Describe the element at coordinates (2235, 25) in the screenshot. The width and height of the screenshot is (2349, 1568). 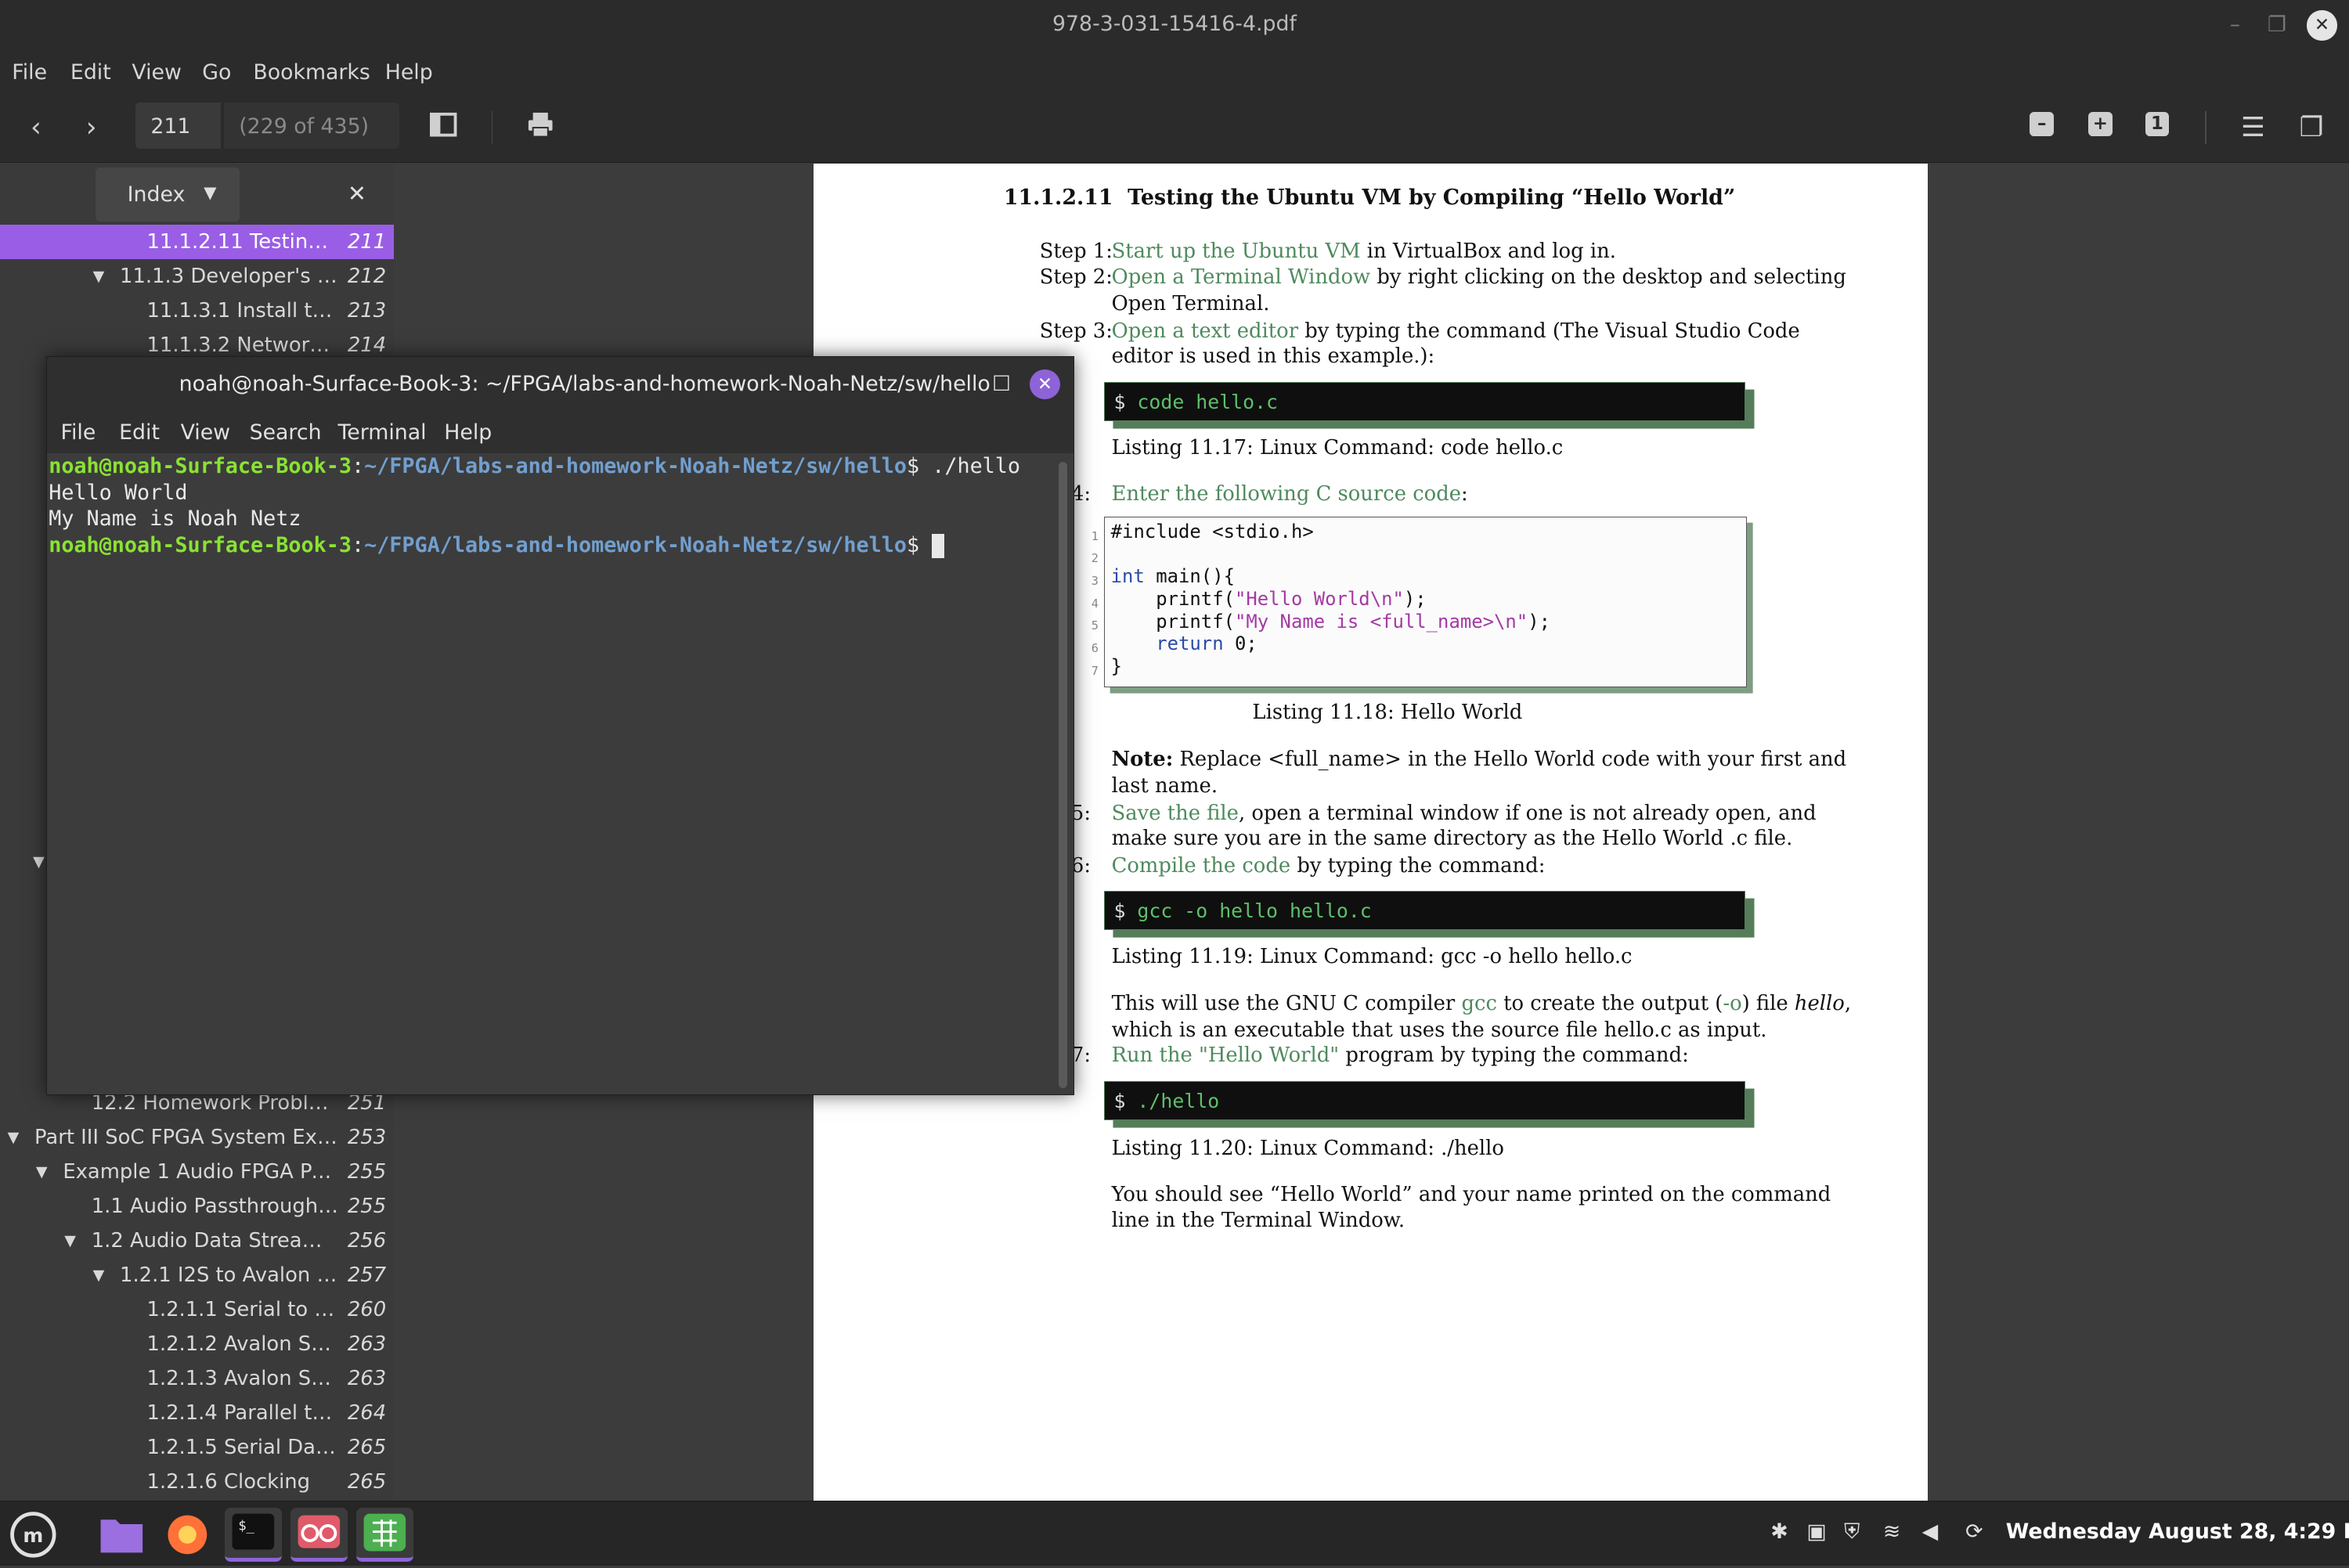
I see `minimize-button: –` at that location.